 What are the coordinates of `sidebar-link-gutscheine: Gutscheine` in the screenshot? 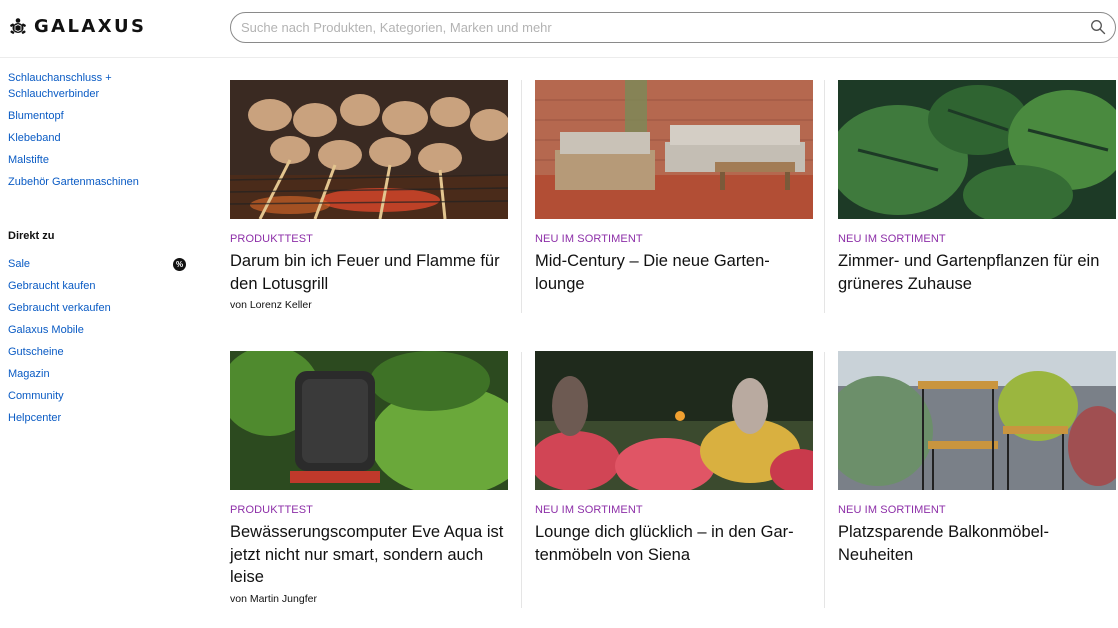 It's located at (36, 352).